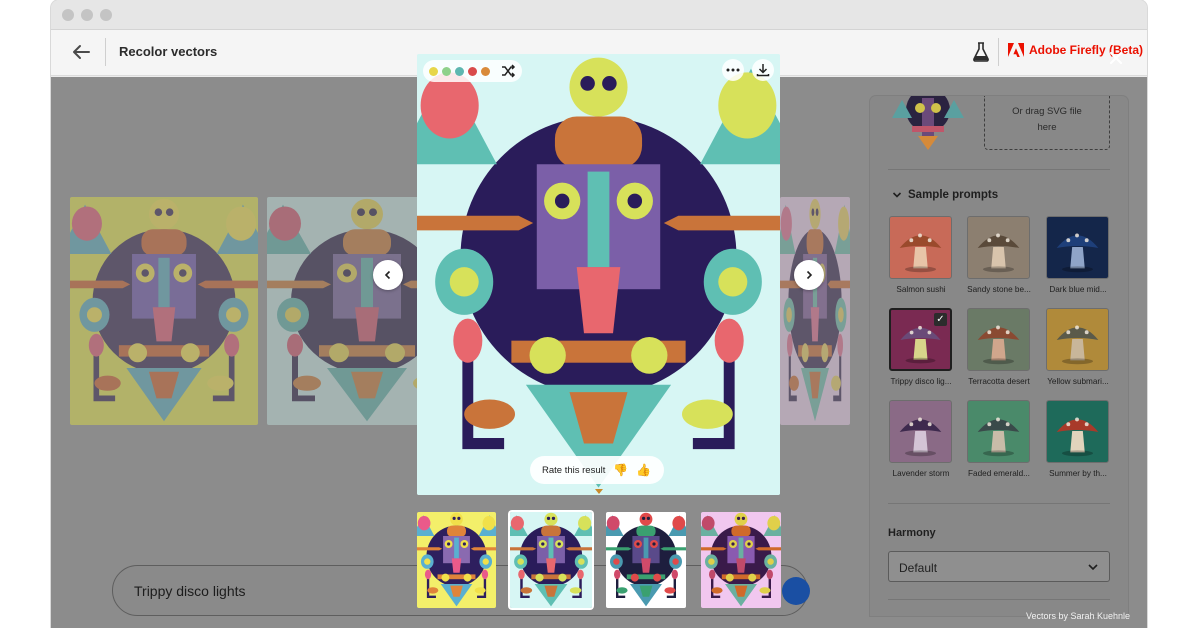  What do you see at coordinates (796, 591) in the screenshot?
I see `generate-button` at bounding box center [796, 591].